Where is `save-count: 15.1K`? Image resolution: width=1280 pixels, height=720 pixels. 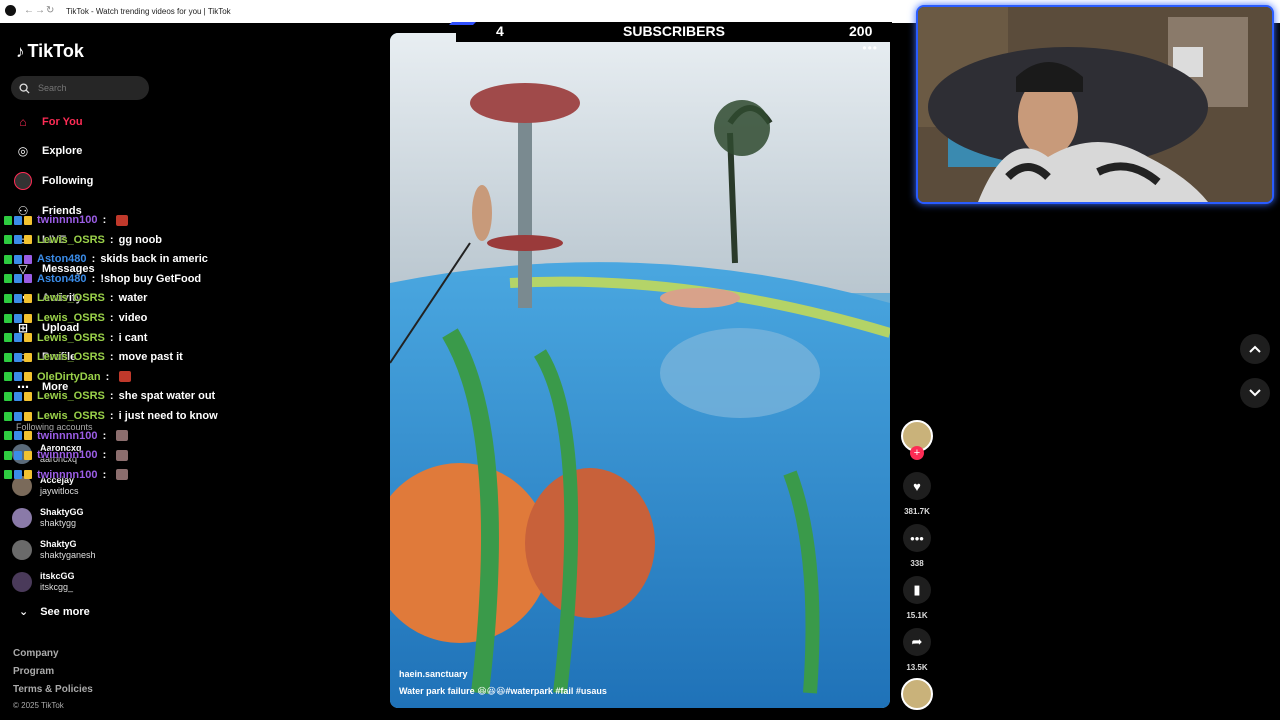
save-count: 15.1K is located at coordinates (917, 615).